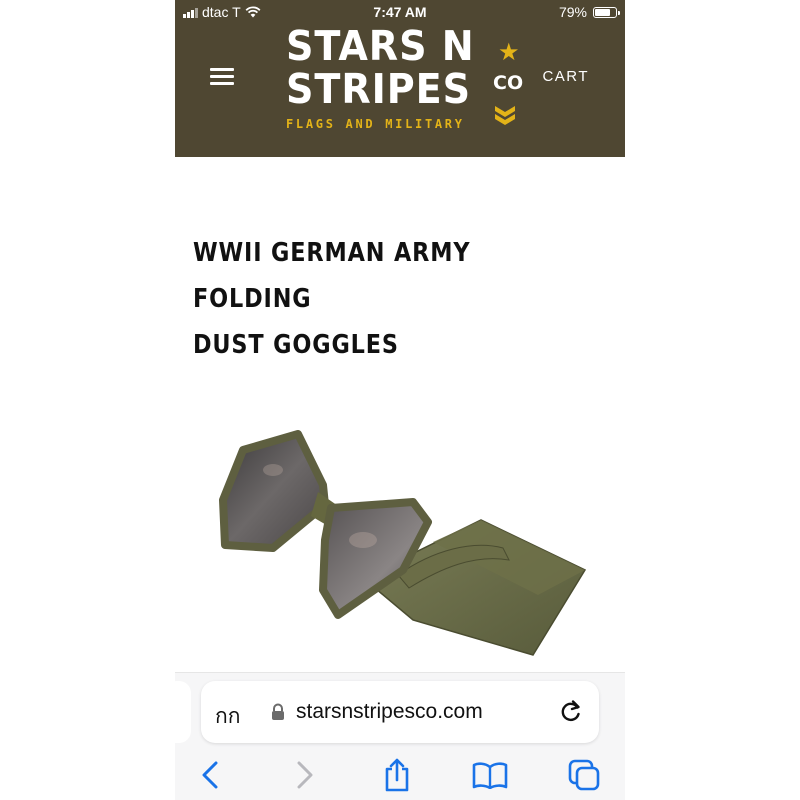 This screenshot has height=800, width=800. Describe the element at coordinates (389, 711) in the screenshot. I see `url-text: starsnstripesco.com` at that location.